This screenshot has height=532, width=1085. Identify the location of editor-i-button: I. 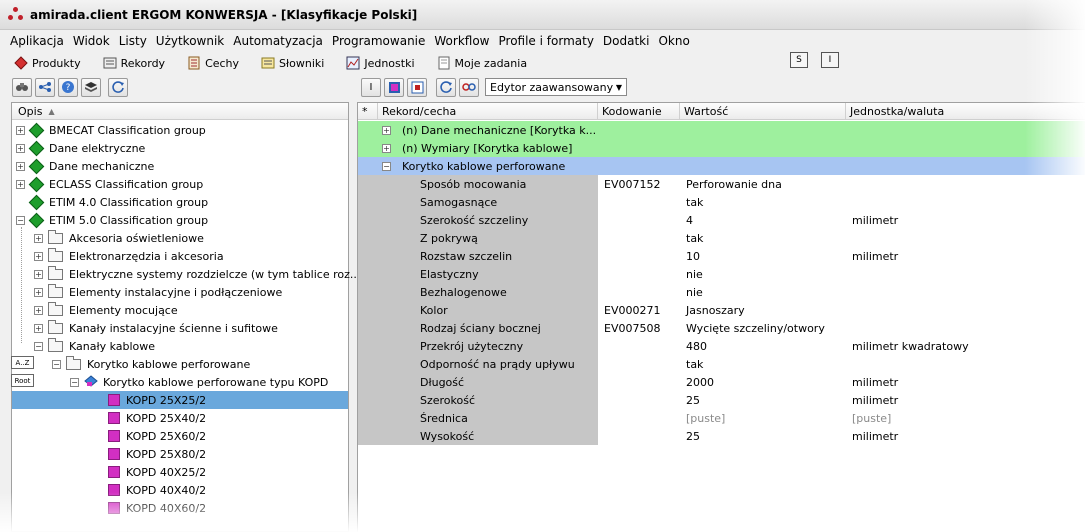
(371, 87).